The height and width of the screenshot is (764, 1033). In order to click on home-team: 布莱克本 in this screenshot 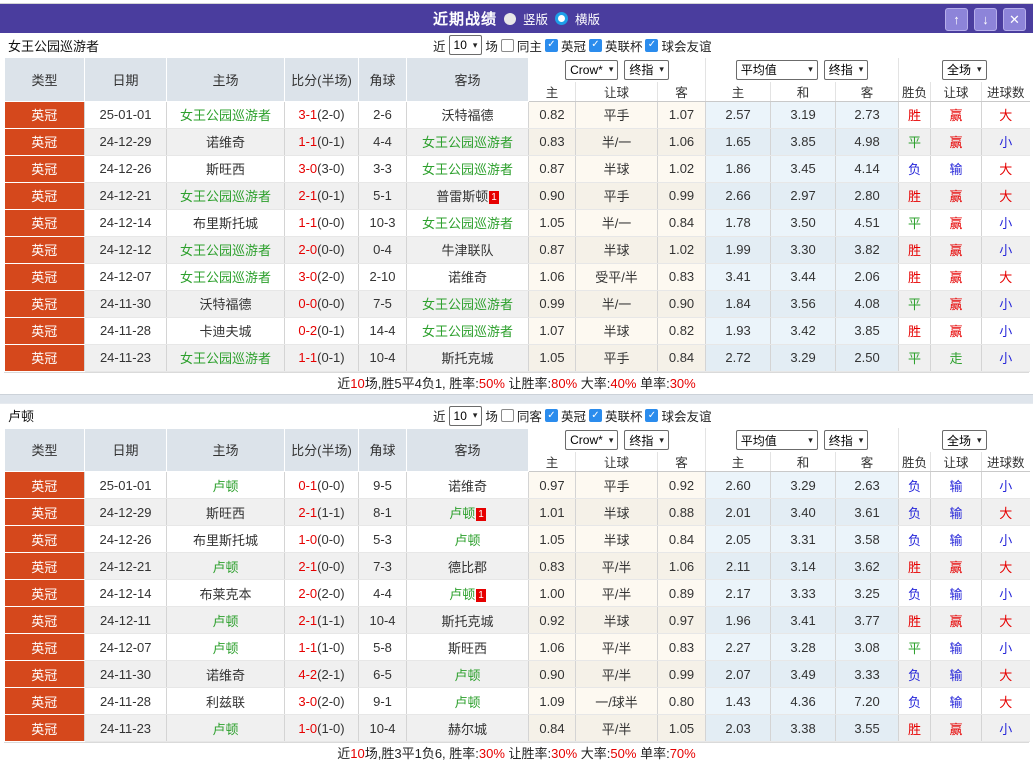, I will do `click(225, 593)`.